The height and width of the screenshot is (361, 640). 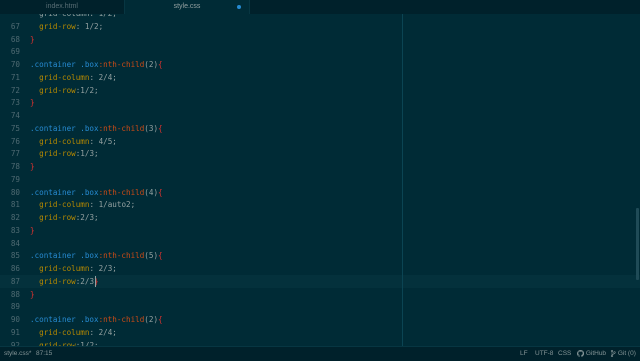 I want to click on code-token: :2/3;, so click(x=87, y=217).